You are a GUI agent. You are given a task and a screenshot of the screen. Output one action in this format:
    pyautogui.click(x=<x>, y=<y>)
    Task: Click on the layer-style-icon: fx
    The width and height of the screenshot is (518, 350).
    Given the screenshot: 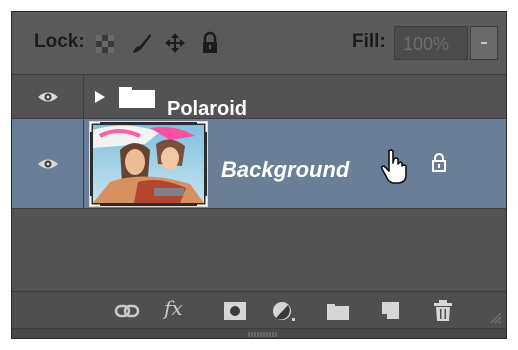 What is the action you would take?
    pyautogui.click(x=173, y=308)
    